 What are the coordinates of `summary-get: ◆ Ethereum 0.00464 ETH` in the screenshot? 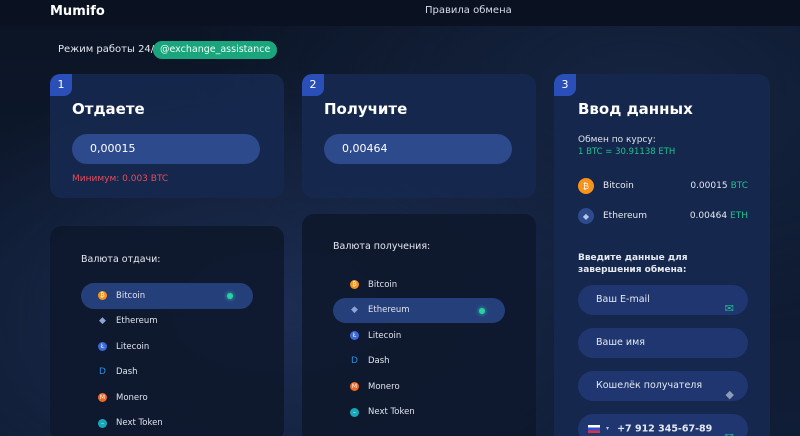 It's located at (663, 216).